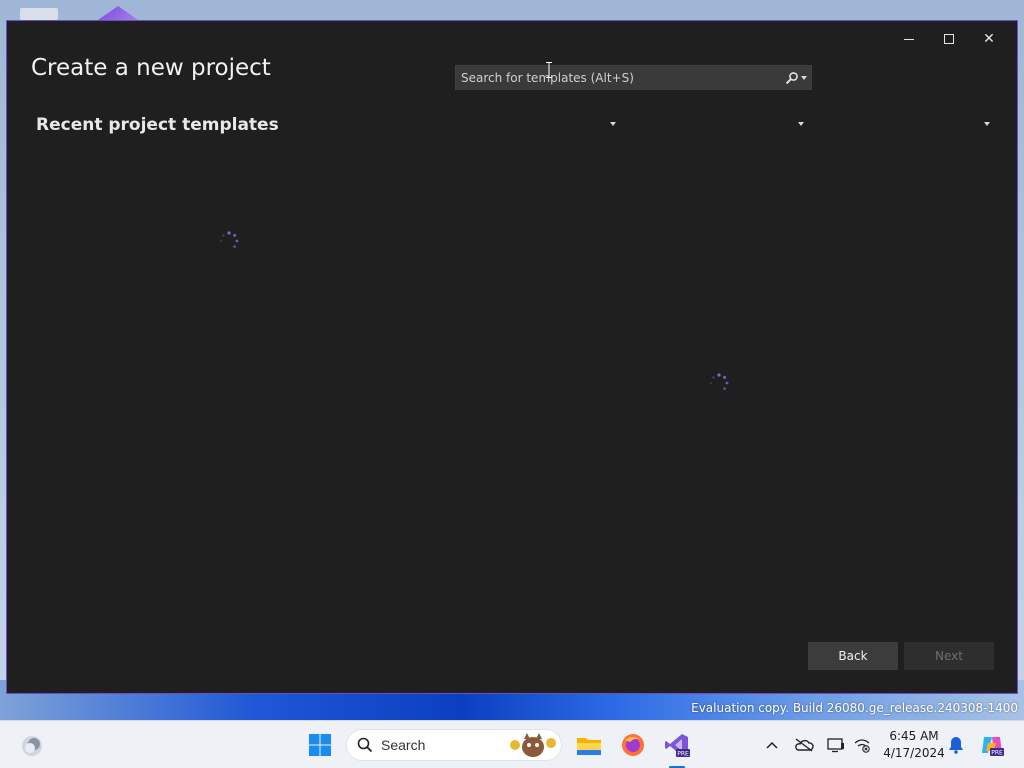  I want to click on search-highlight-icon, so click(533, 745).